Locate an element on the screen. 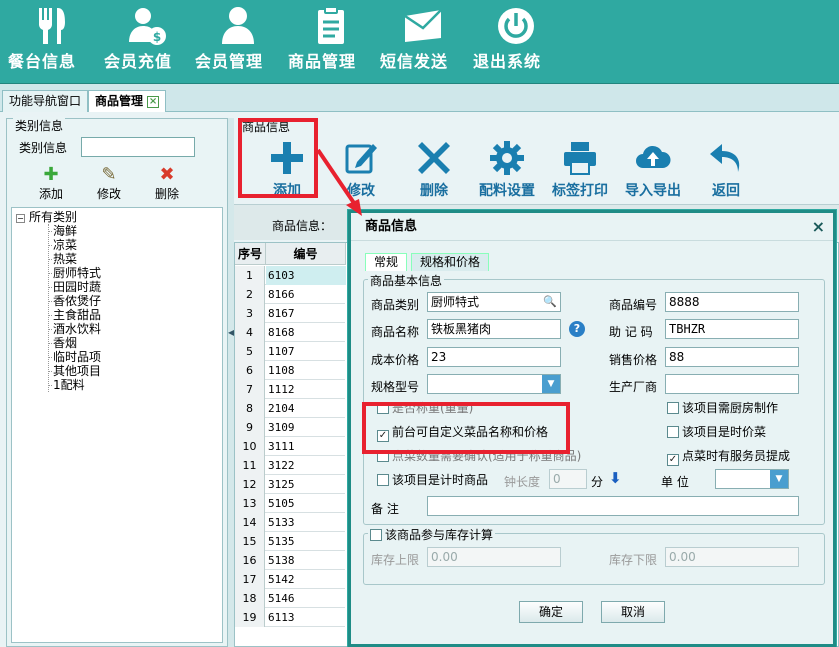  product-back-button: 返回 is located at coordinates (726, 170).